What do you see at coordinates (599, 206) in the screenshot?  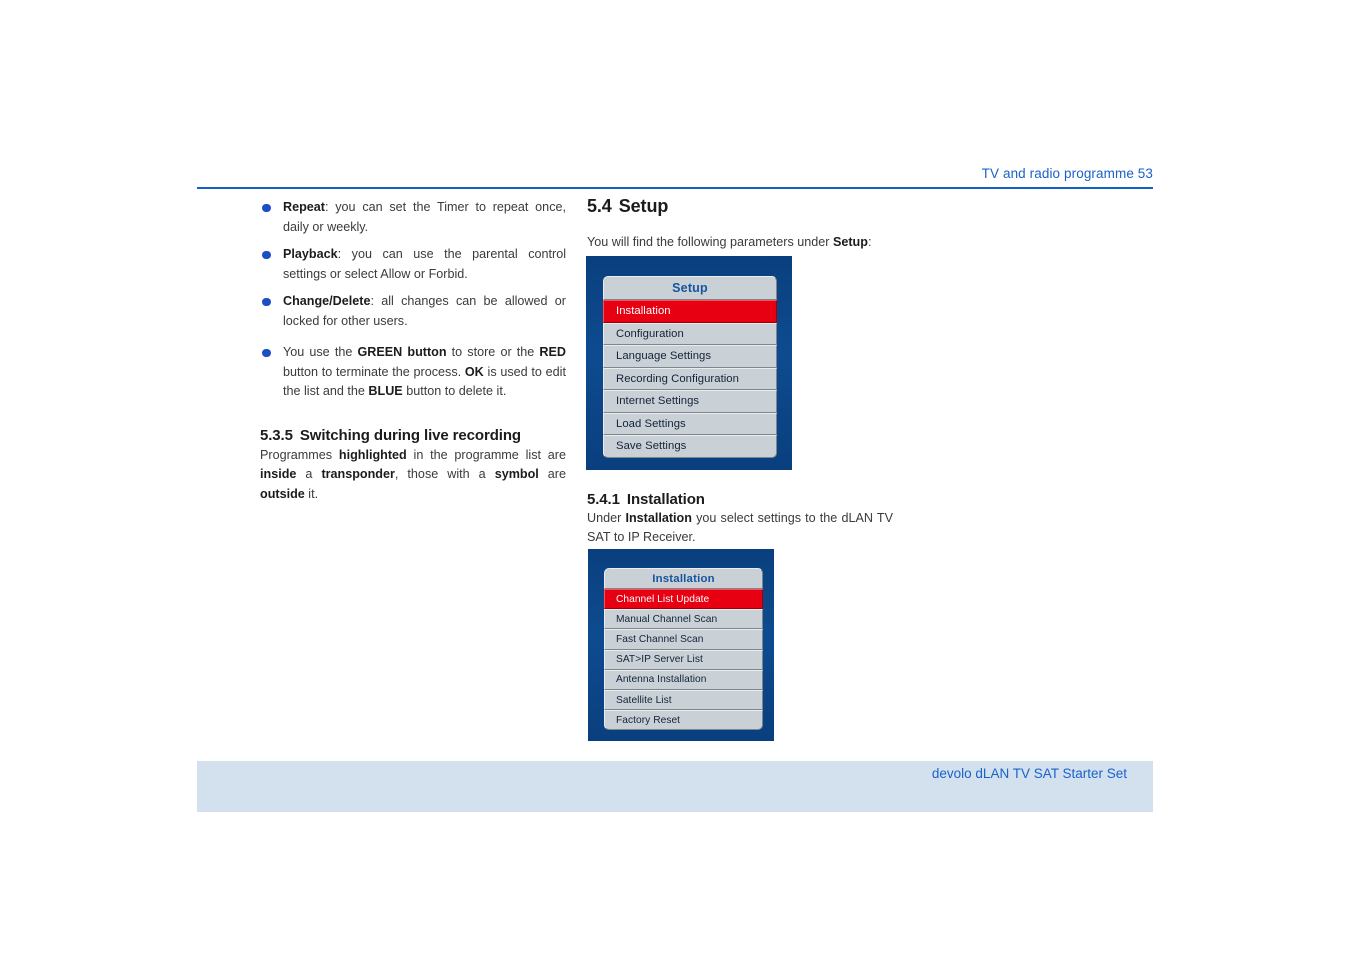 I see `section-number: 5.4` at bounding box center [599, 206].